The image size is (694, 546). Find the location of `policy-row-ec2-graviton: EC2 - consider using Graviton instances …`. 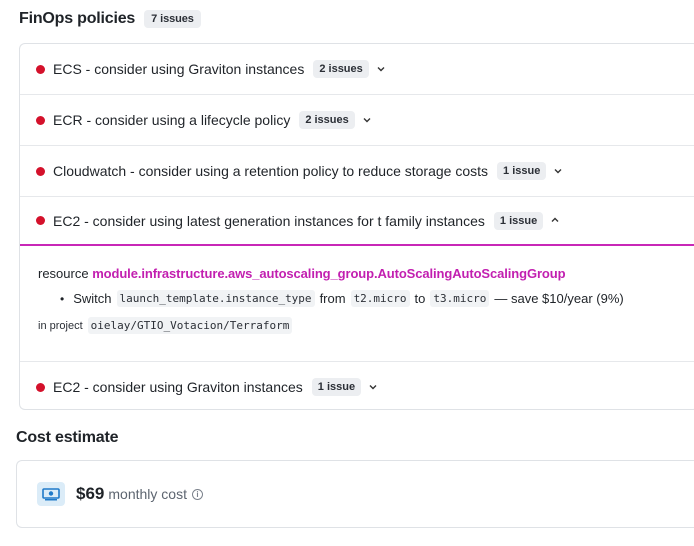

policy-row-ec2-graviton: EC2 - consider using Graviton instances … is located at coordinates (357, 385).